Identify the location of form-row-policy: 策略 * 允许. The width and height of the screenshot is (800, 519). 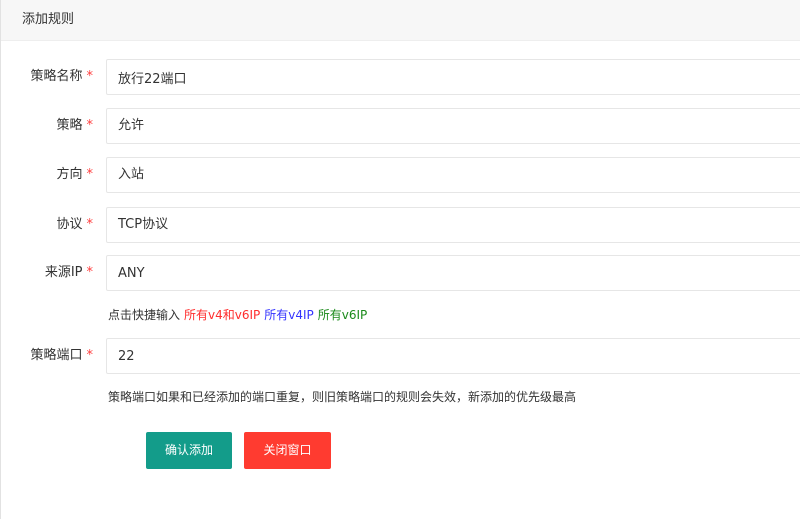
(400, 126).